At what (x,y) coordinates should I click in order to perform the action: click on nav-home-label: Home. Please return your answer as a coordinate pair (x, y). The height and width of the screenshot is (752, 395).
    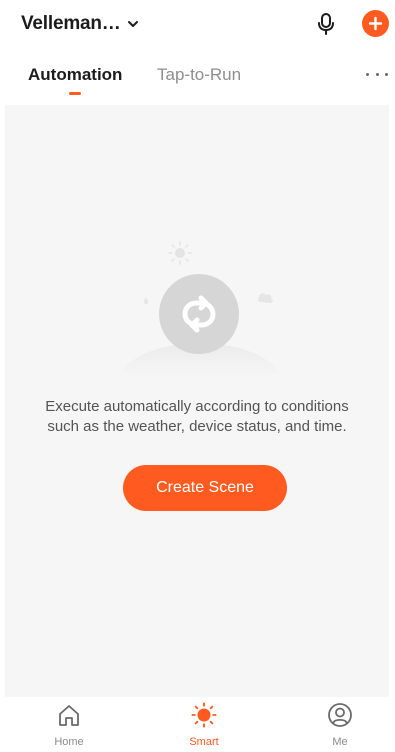
    Looking at the image, I should click on (69, 742).